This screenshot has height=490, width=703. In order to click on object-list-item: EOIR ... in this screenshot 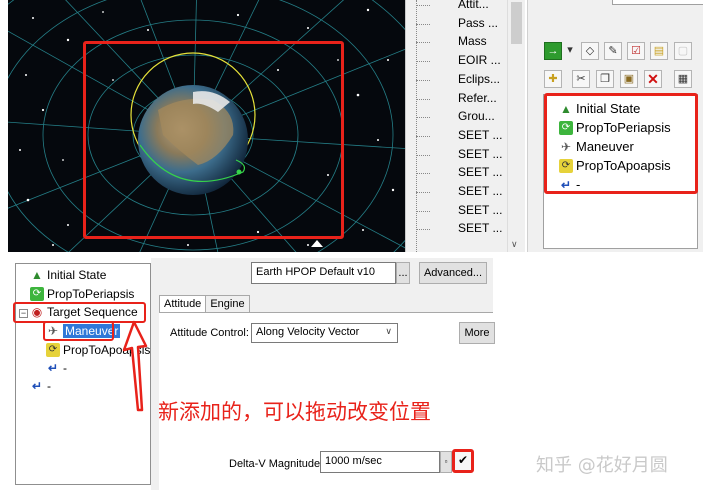, I will do `click(479, 60)`.